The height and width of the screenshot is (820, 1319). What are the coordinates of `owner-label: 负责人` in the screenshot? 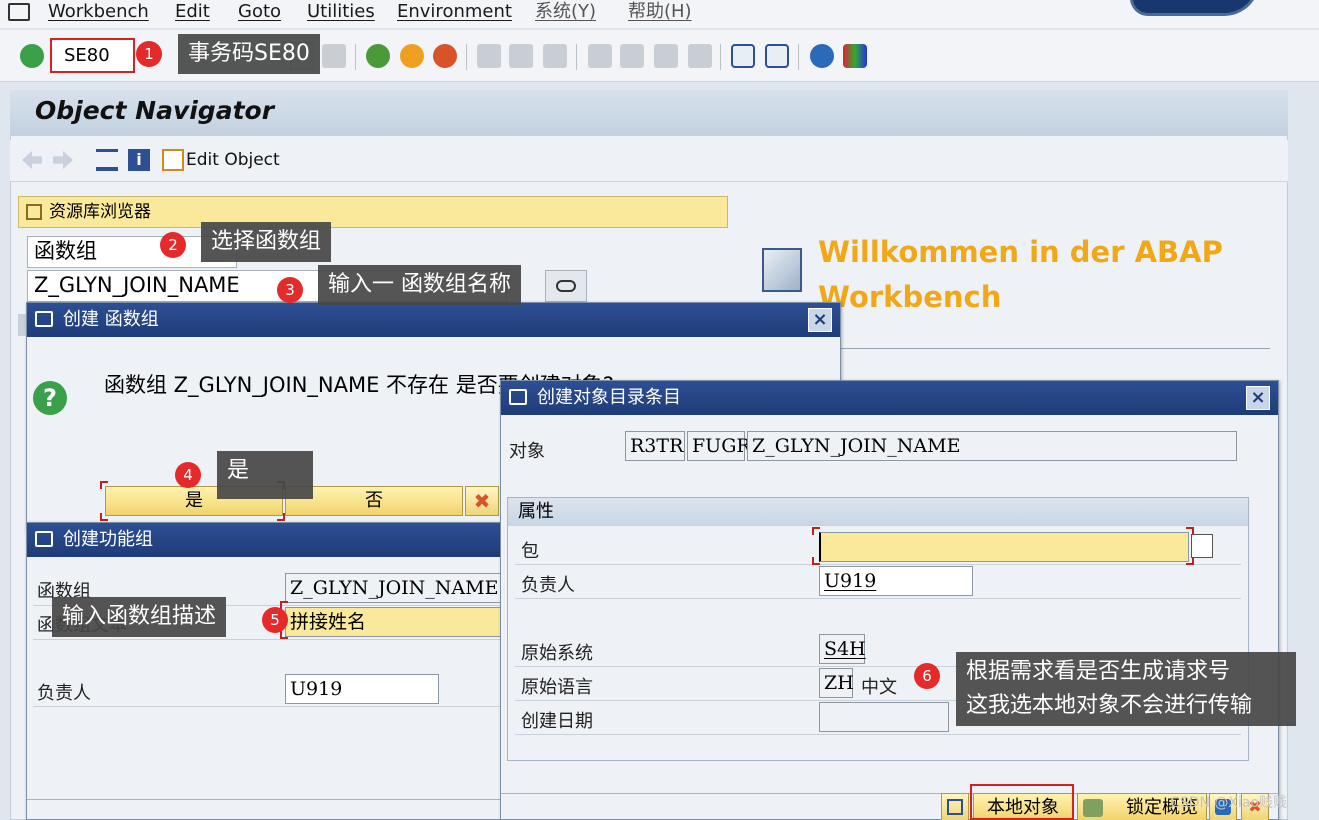 It's located at (64, 693).